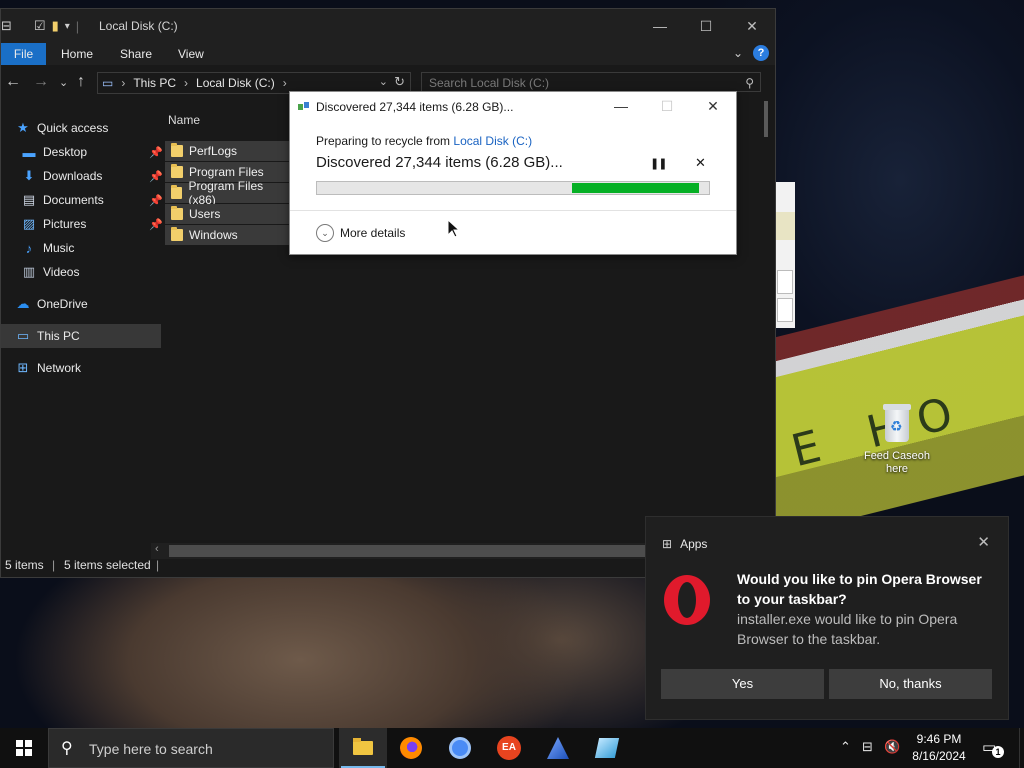 The height and width of the screenshot is (768, 1024). Describe the element at coordinates (621, 106) in the screenshot. I see `dialog-minimize-button: —` at that location.